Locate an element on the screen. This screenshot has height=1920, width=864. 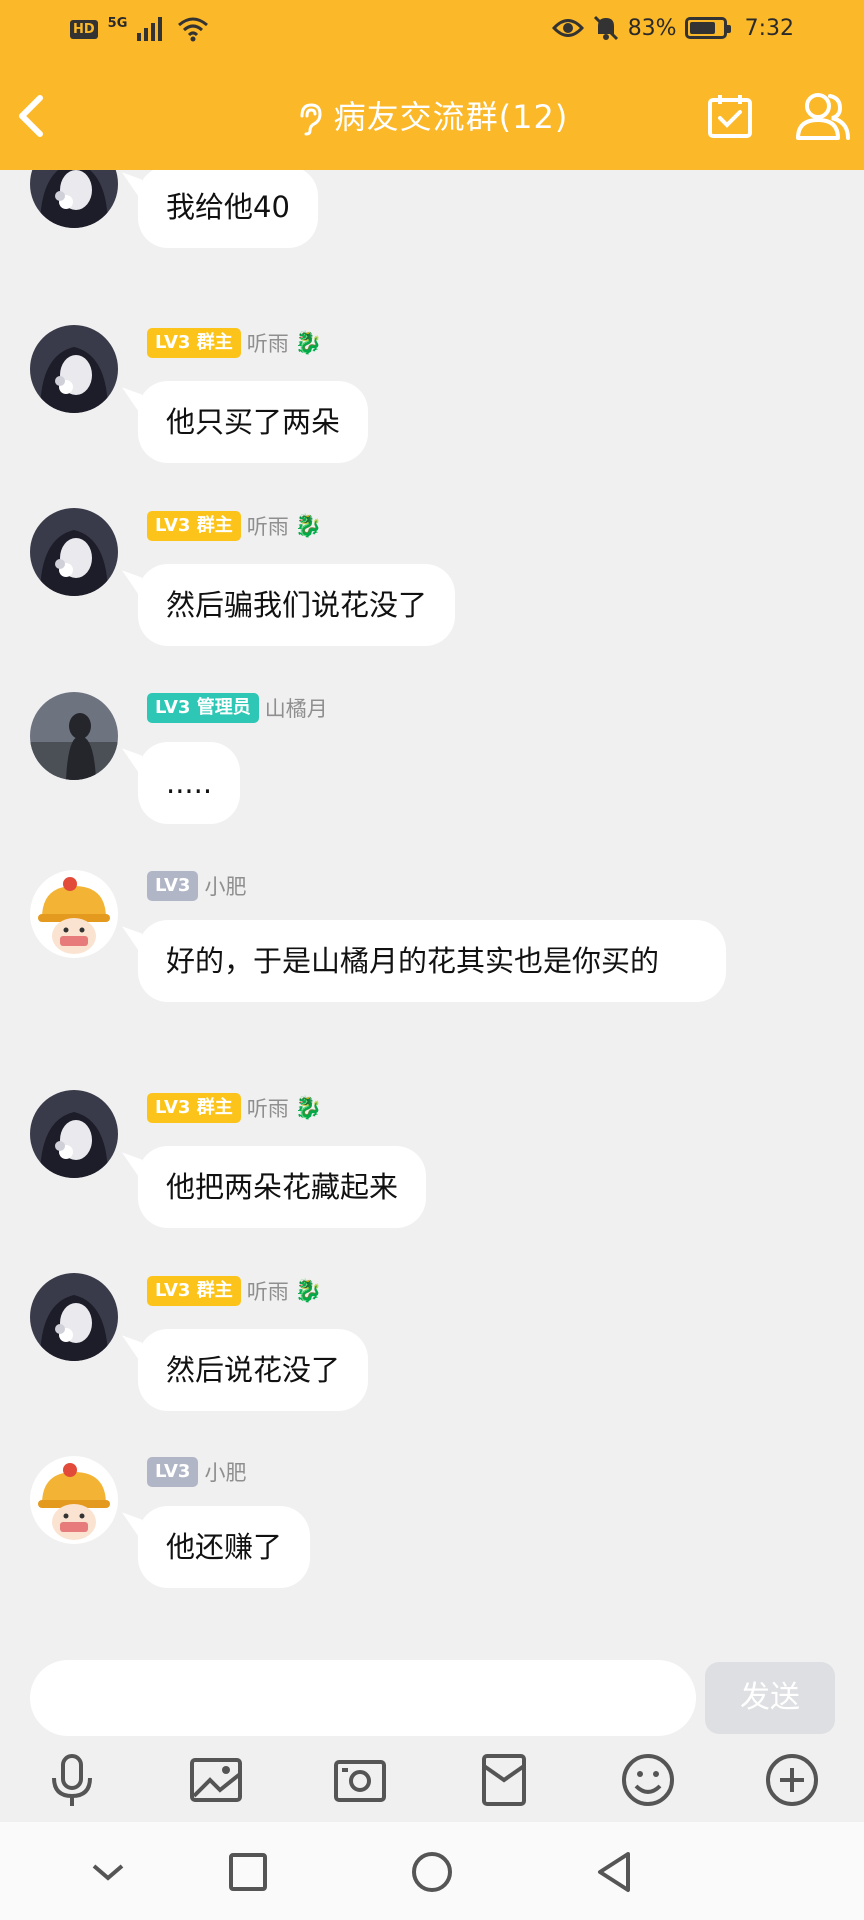
input-toolbar is located at coordinates (432, 1781).